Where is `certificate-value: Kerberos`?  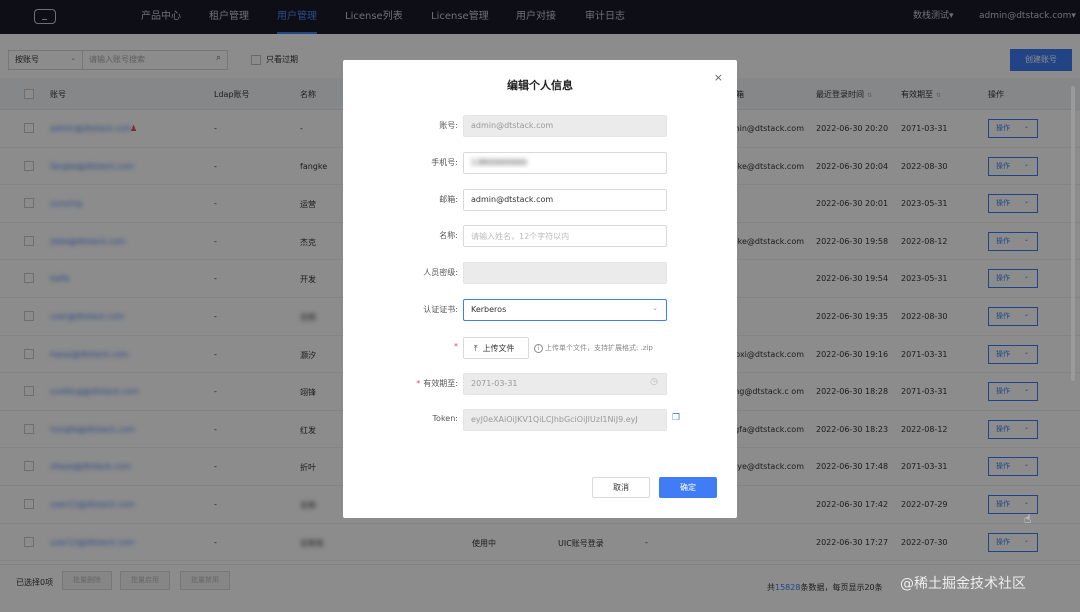
certificate-value: Kerberos is located at coordinates (489, 309).